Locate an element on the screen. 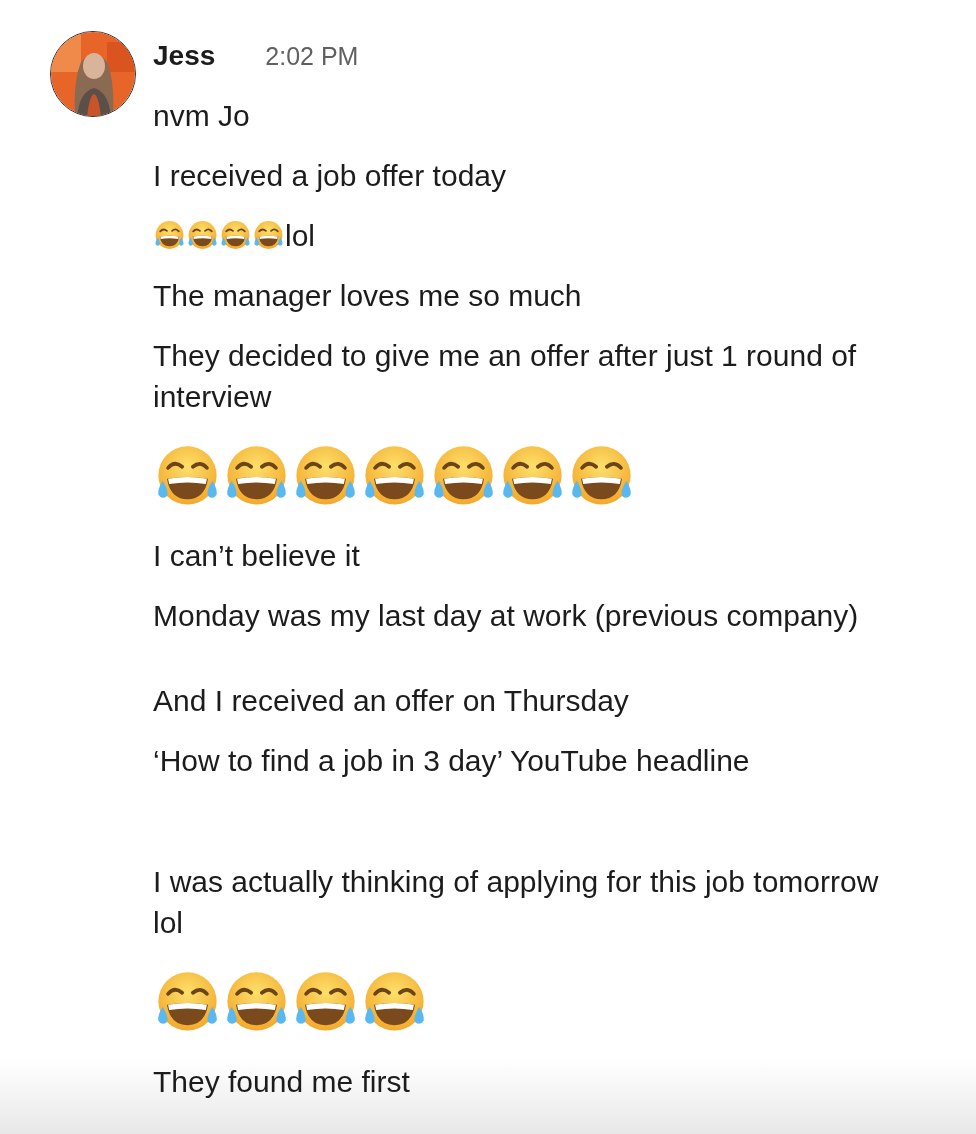  timestamp: 2:02 PM is located at coordinates (312, 56).